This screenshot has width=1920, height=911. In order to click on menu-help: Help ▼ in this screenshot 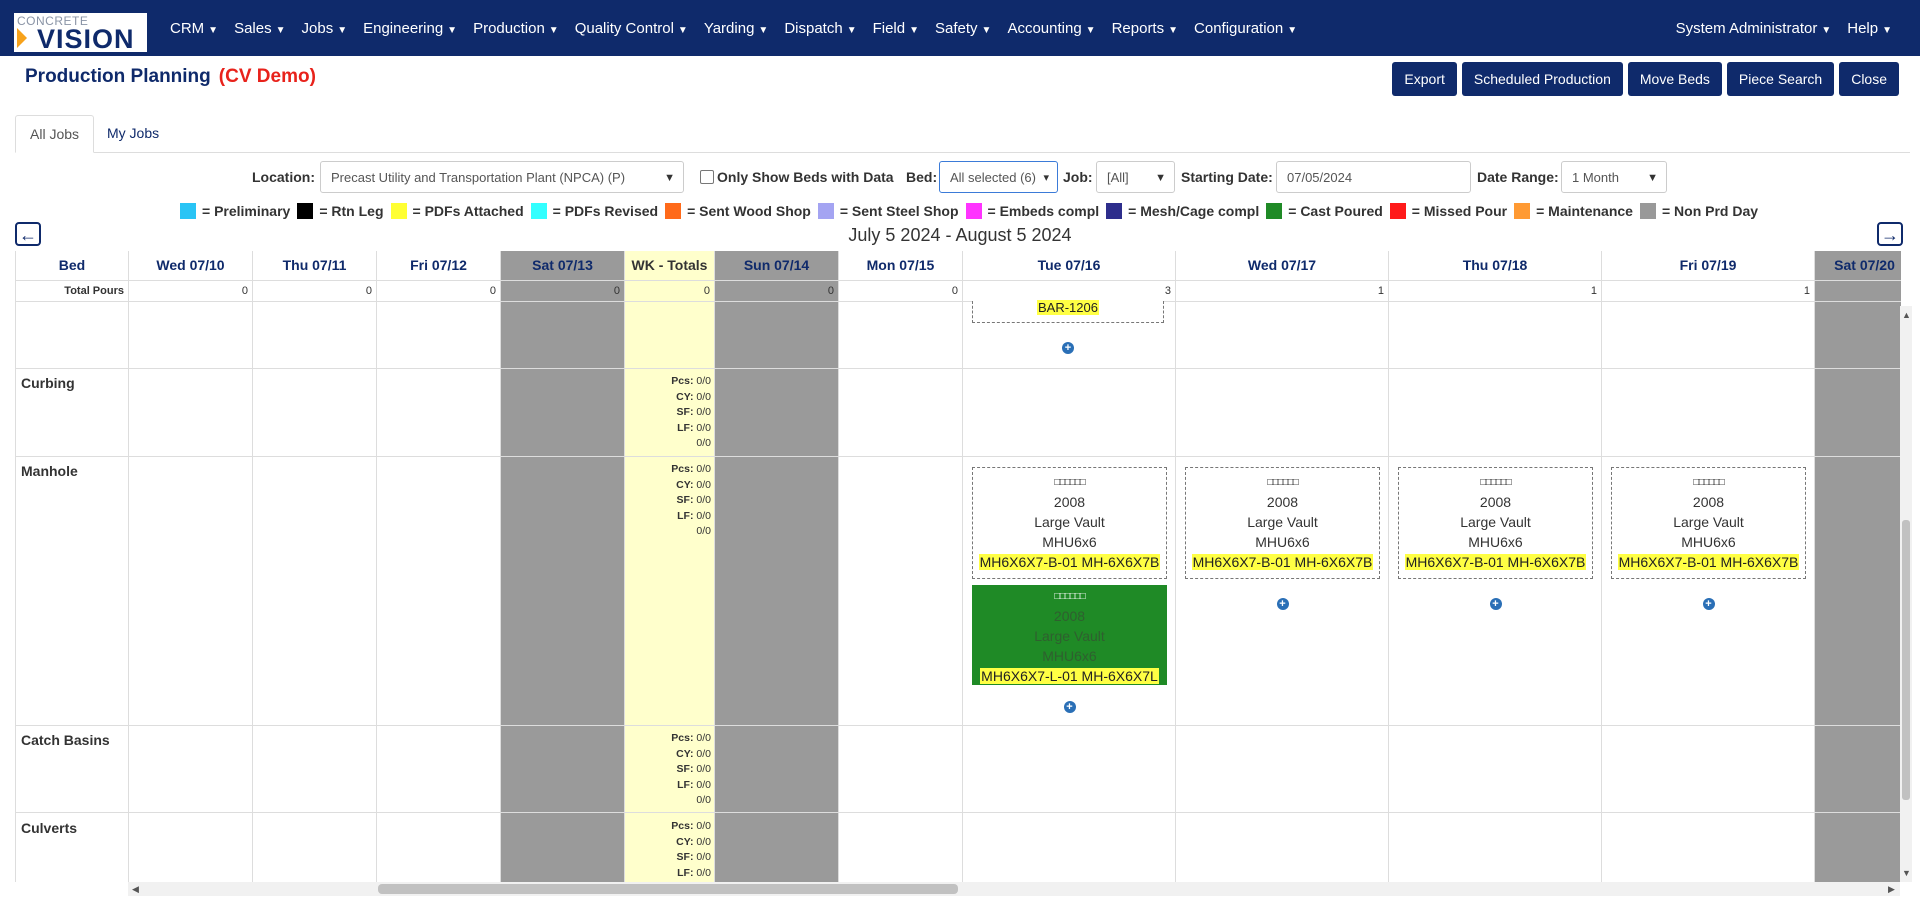, I will do `click(1869, 28)`.